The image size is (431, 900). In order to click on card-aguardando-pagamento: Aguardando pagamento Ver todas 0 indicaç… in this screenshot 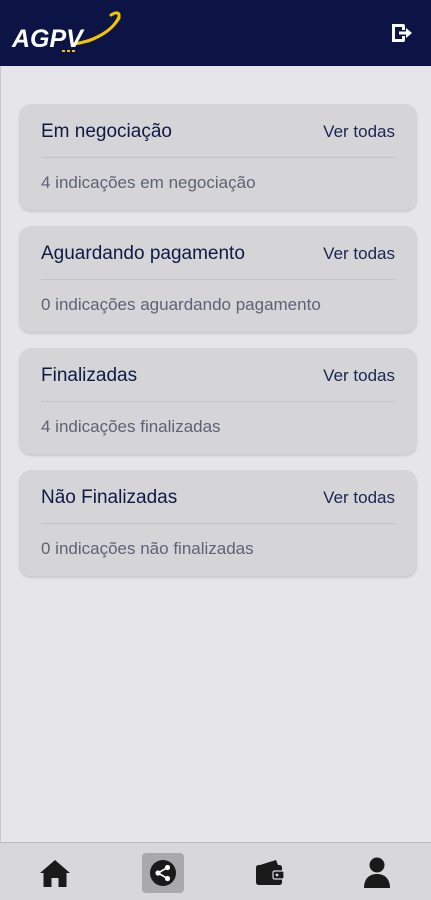, I will do `click(218, 279)`.